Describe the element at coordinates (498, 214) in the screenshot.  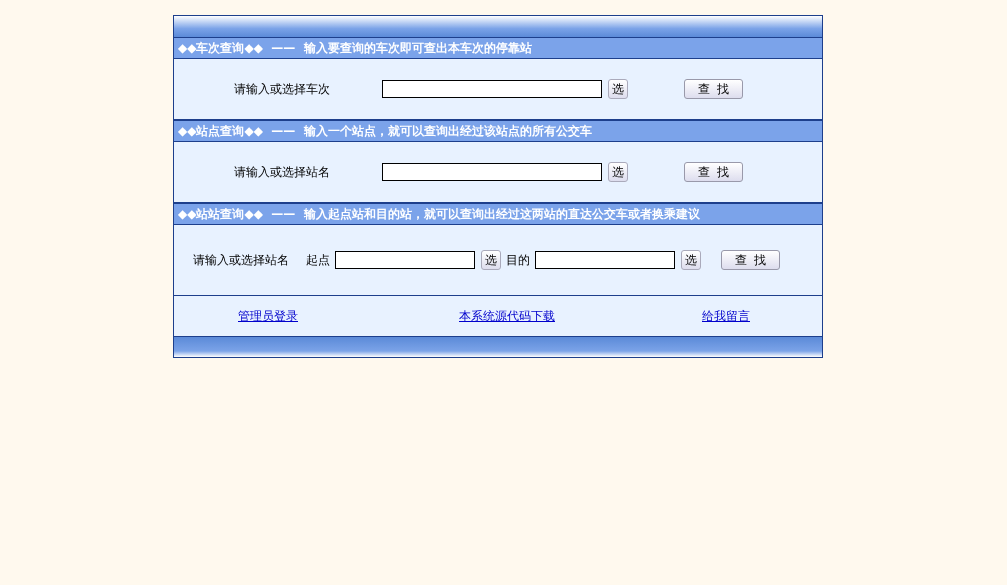
I see `section-header: ◆◆站站查询◆◆ —— 输入起点站和目的站，就可以查询出经过这两站的直达公交车或者换乘建议` at that location.